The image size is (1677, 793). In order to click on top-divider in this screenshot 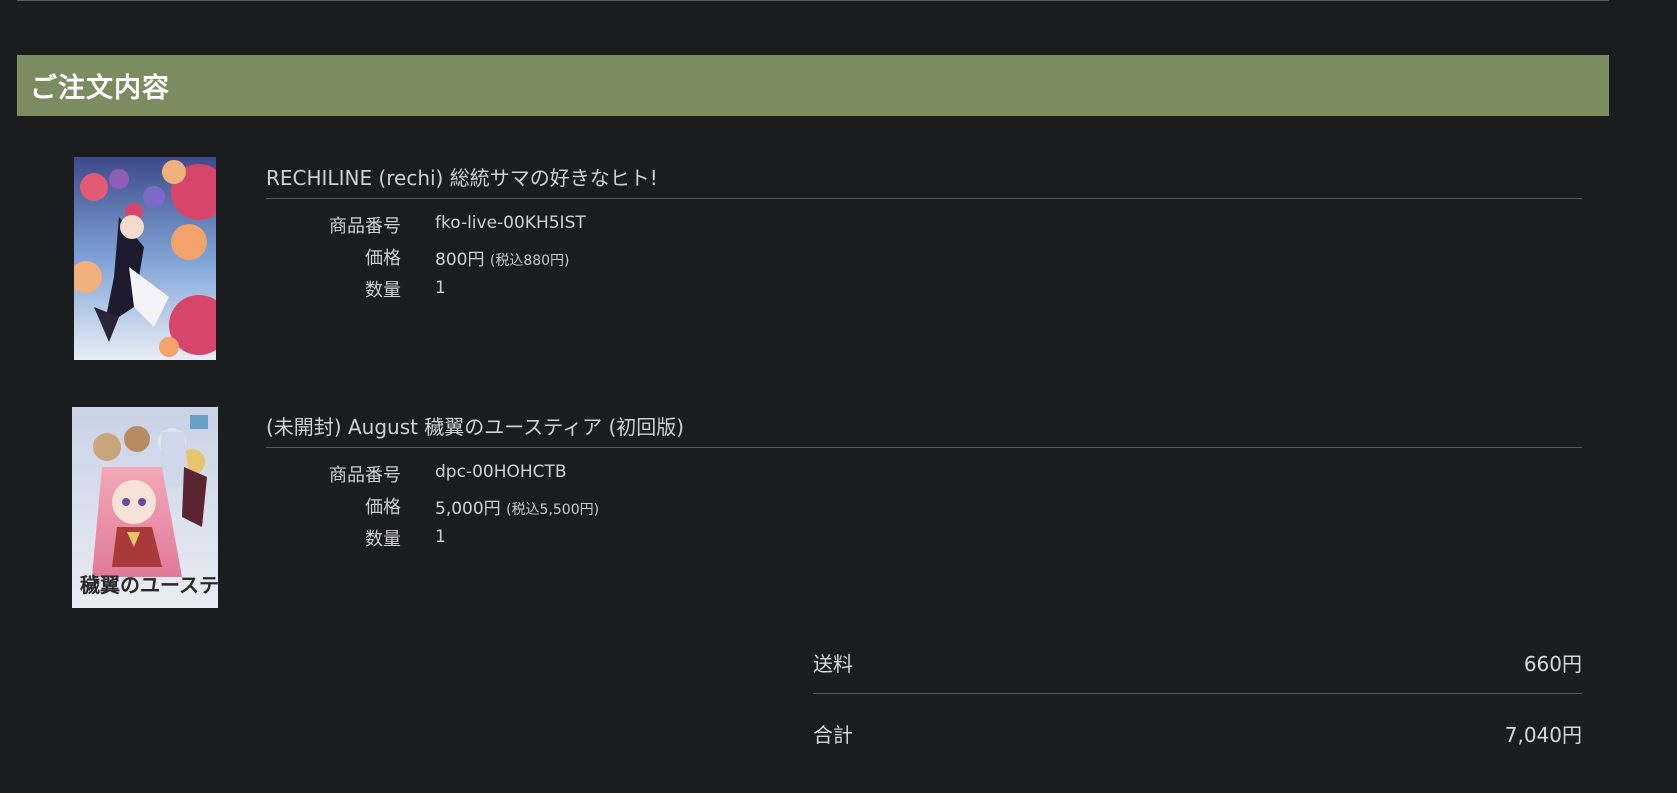, I will do `click(813, 0)`.